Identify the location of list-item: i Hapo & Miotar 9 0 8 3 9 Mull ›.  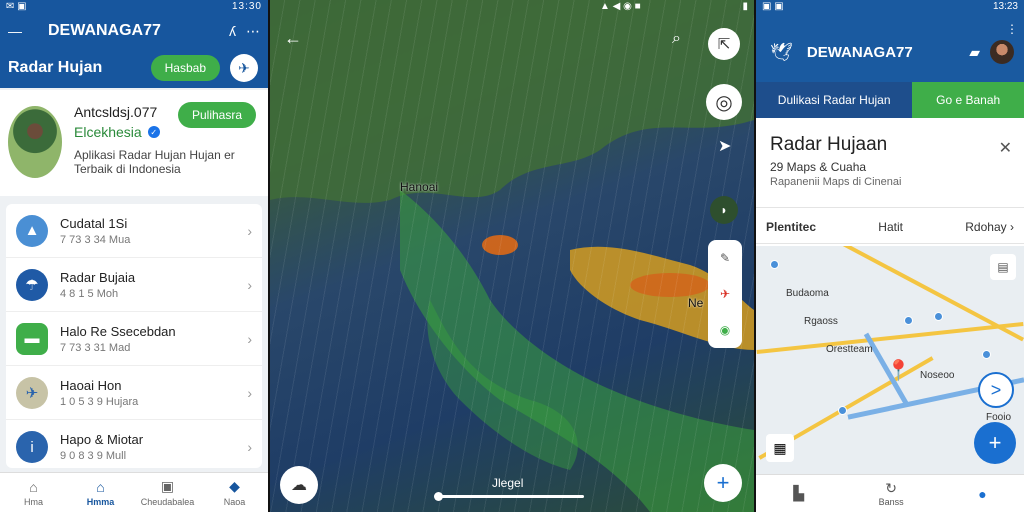
(134, 447).